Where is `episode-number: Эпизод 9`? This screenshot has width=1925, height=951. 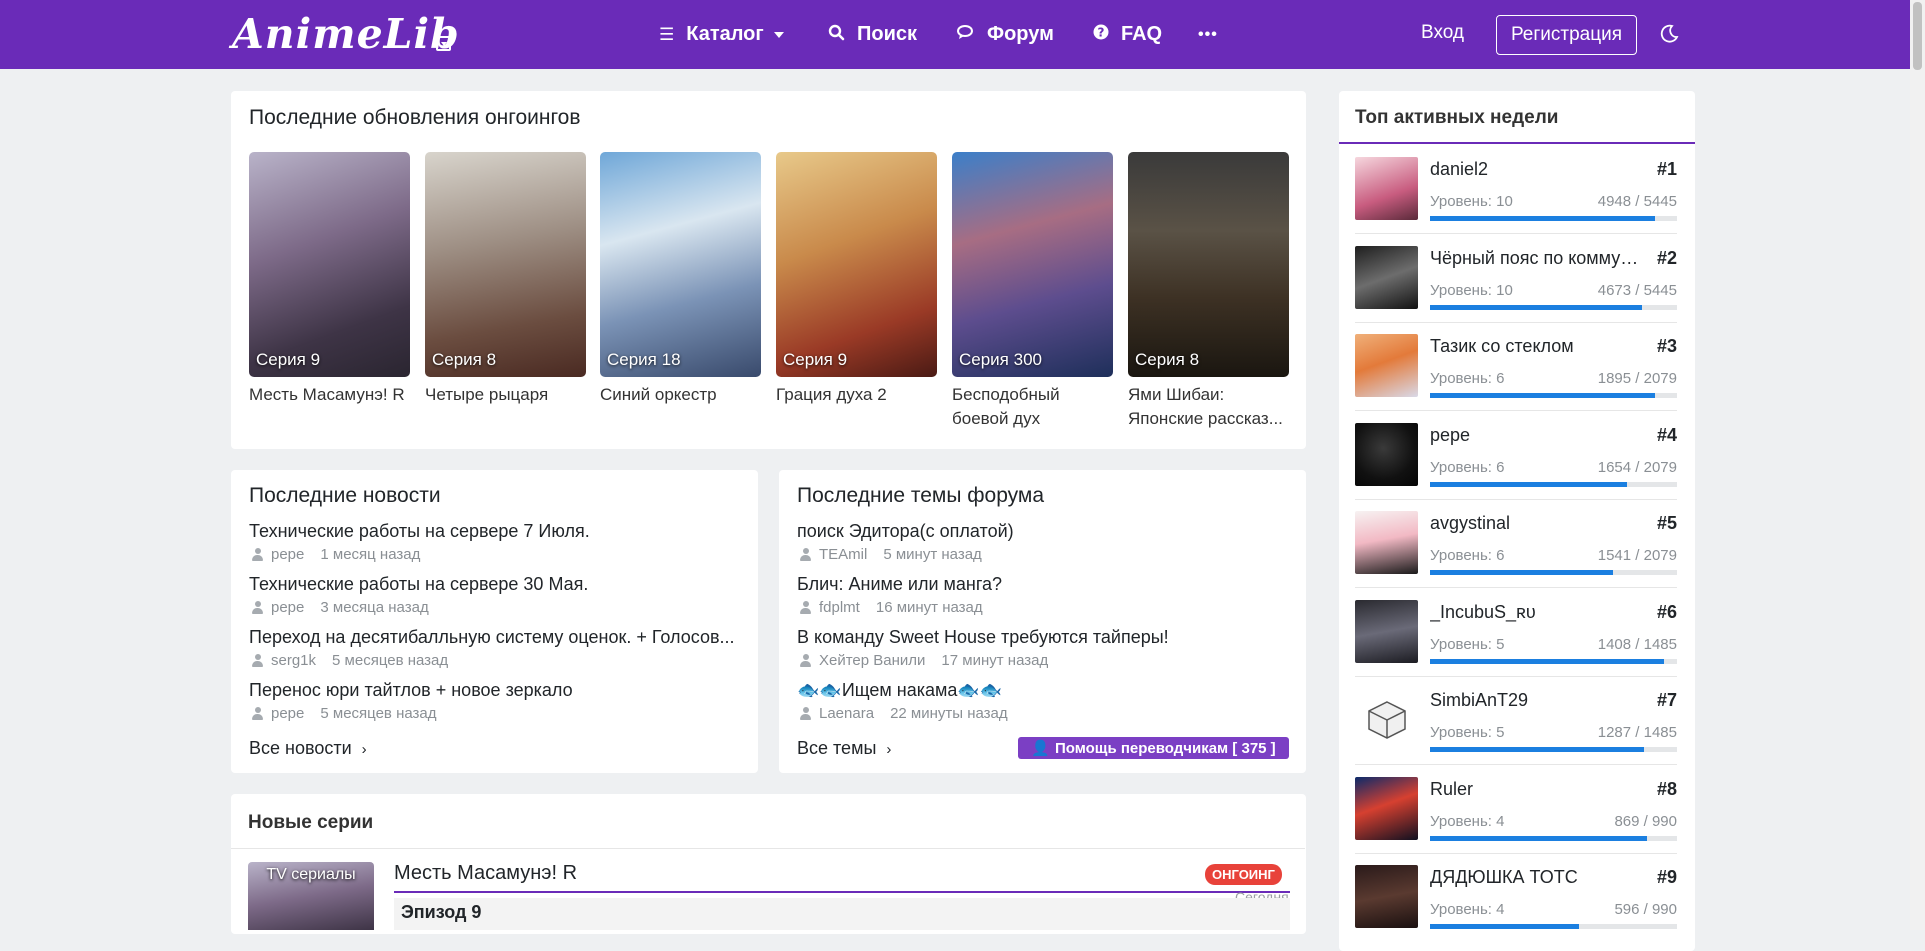 episode-number: Эпизод 9 is located at coordinates (441, 912).